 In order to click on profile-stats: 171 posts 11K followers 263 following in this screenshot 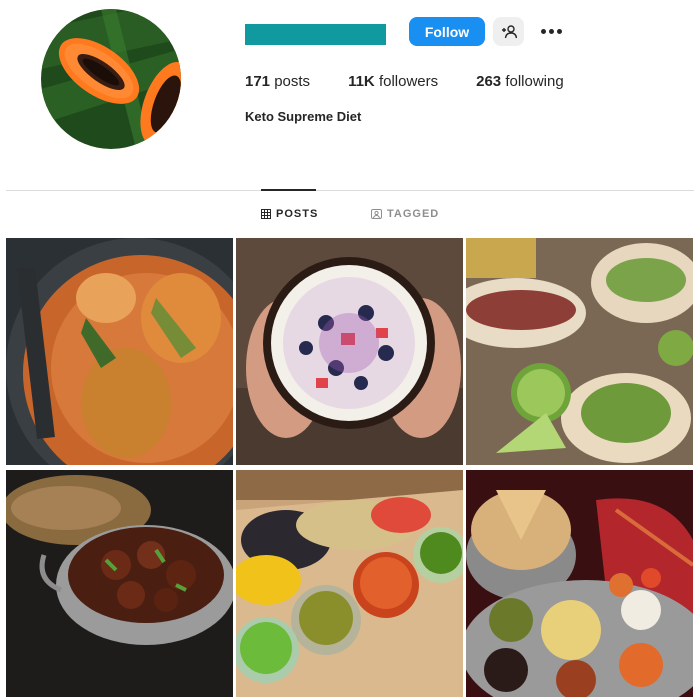, I will do `click(423, 81)`.